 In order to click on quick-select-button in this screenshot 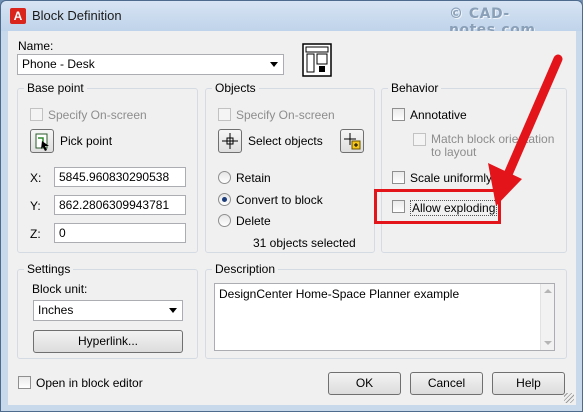, I will do `click(352, 141)`.